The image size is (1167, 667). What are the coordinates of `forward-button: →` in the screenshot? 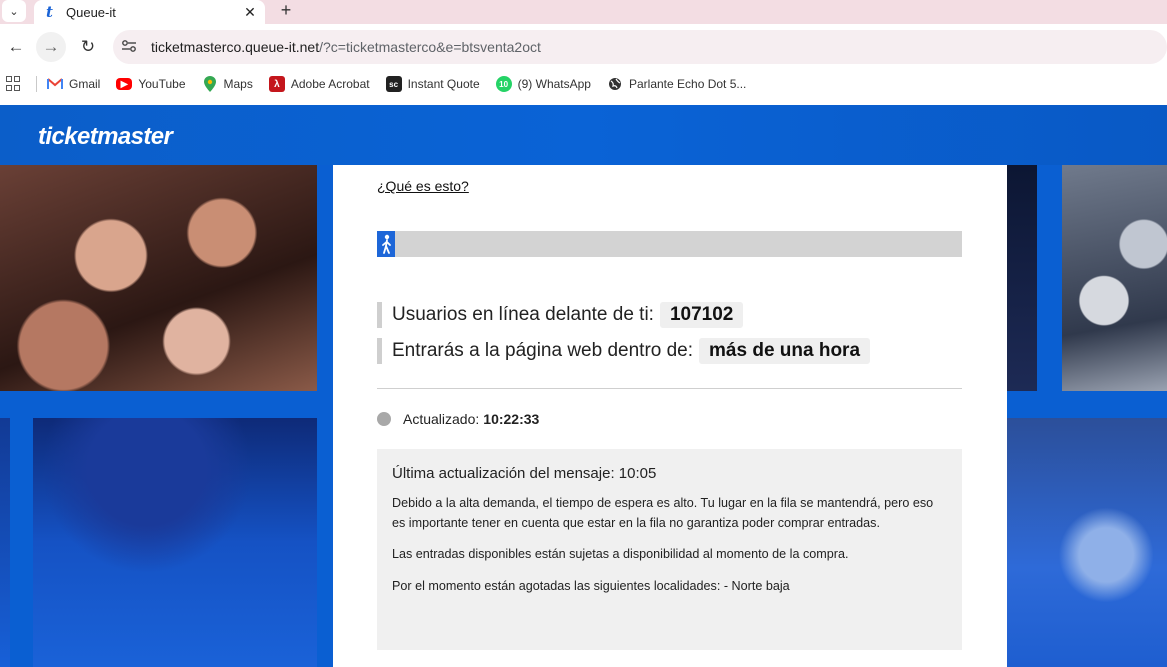 It's located at (51, 47).